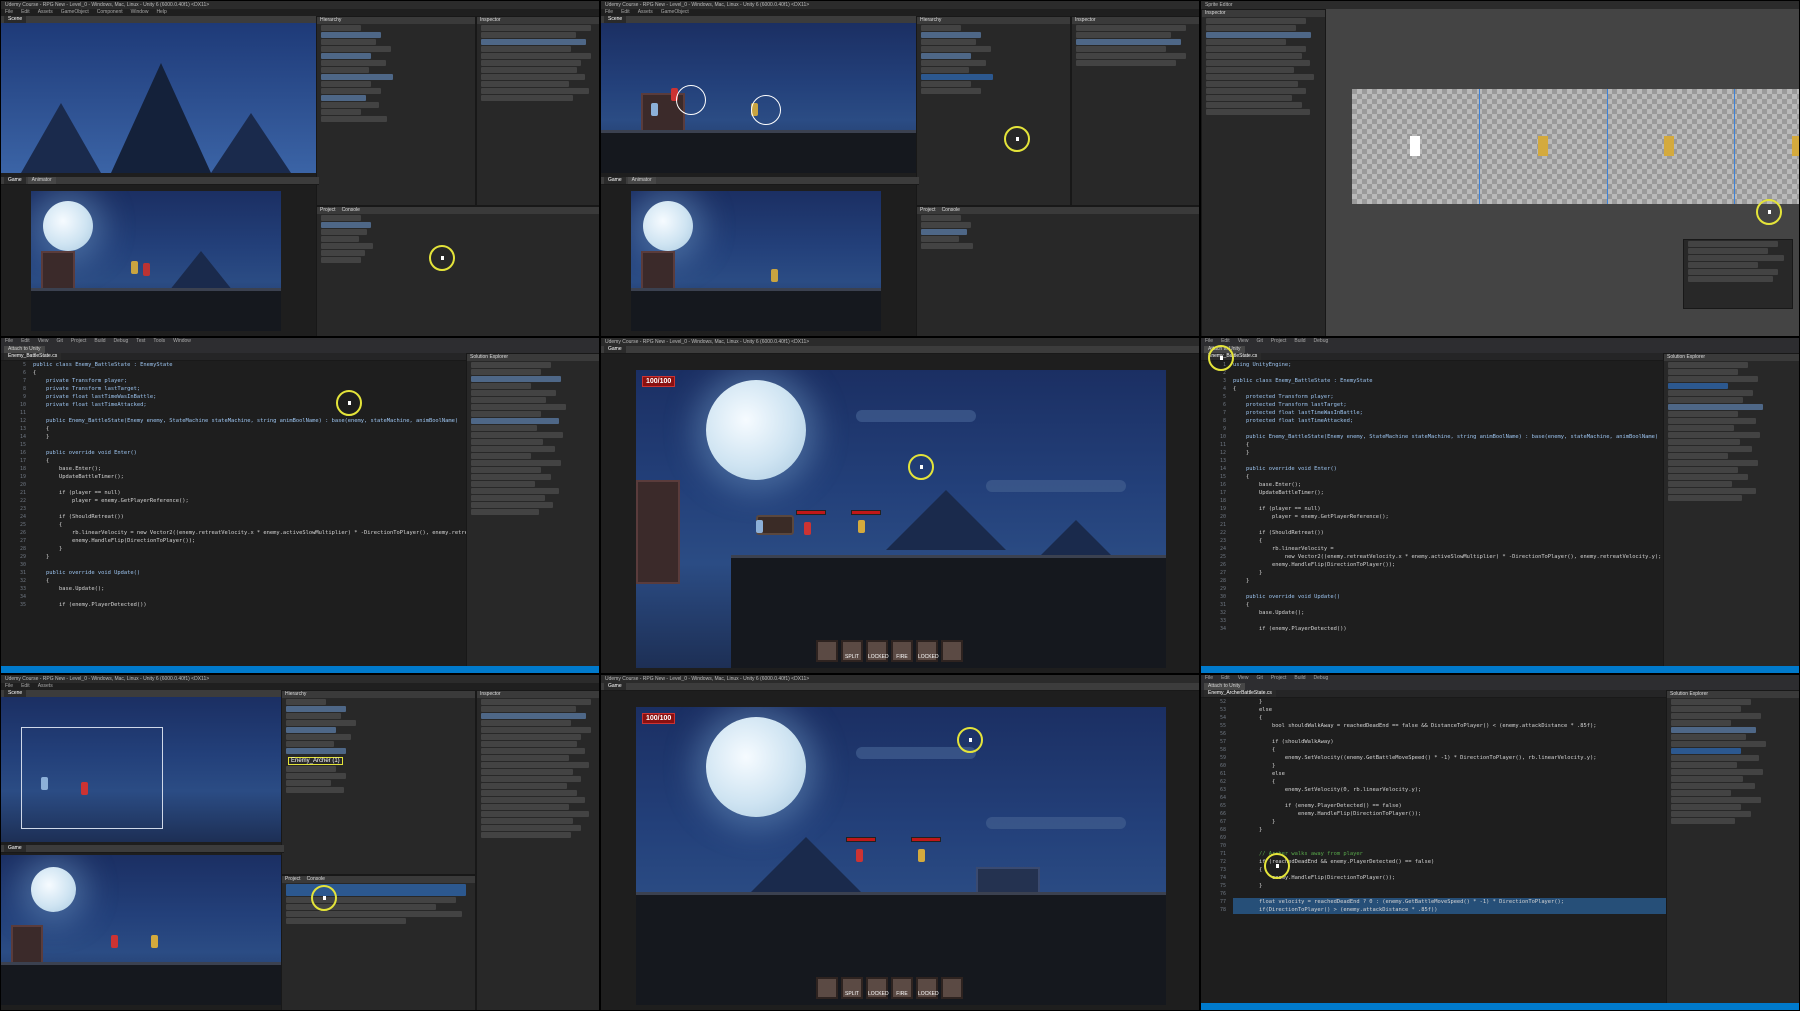 The width and height of the screenshot is (1800, 1011). I want to click on code-line: protected float lastTimeAttacked;, so click(1448, 421).